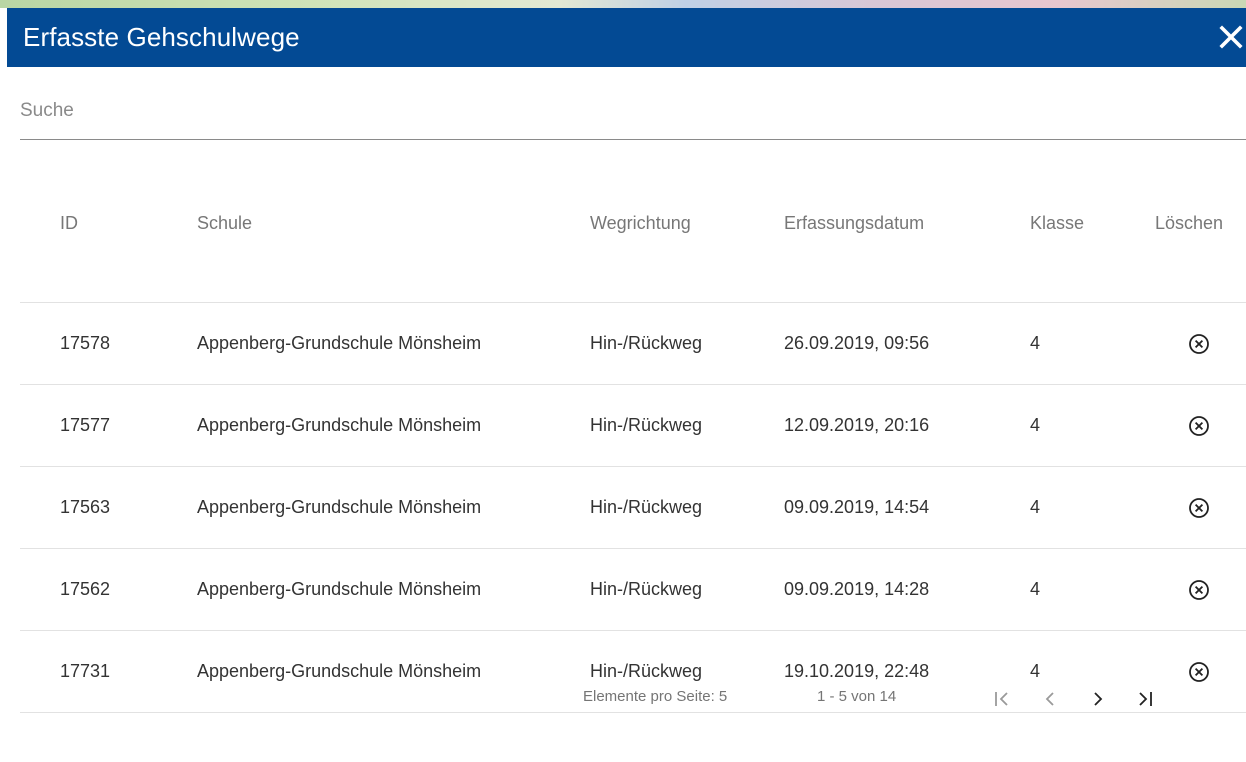 The image size is (1246, 762). What do you see at coordinates (108, 589) in the screenshot?
I see `cell-id: 17562` at bounding box center [108, 589].